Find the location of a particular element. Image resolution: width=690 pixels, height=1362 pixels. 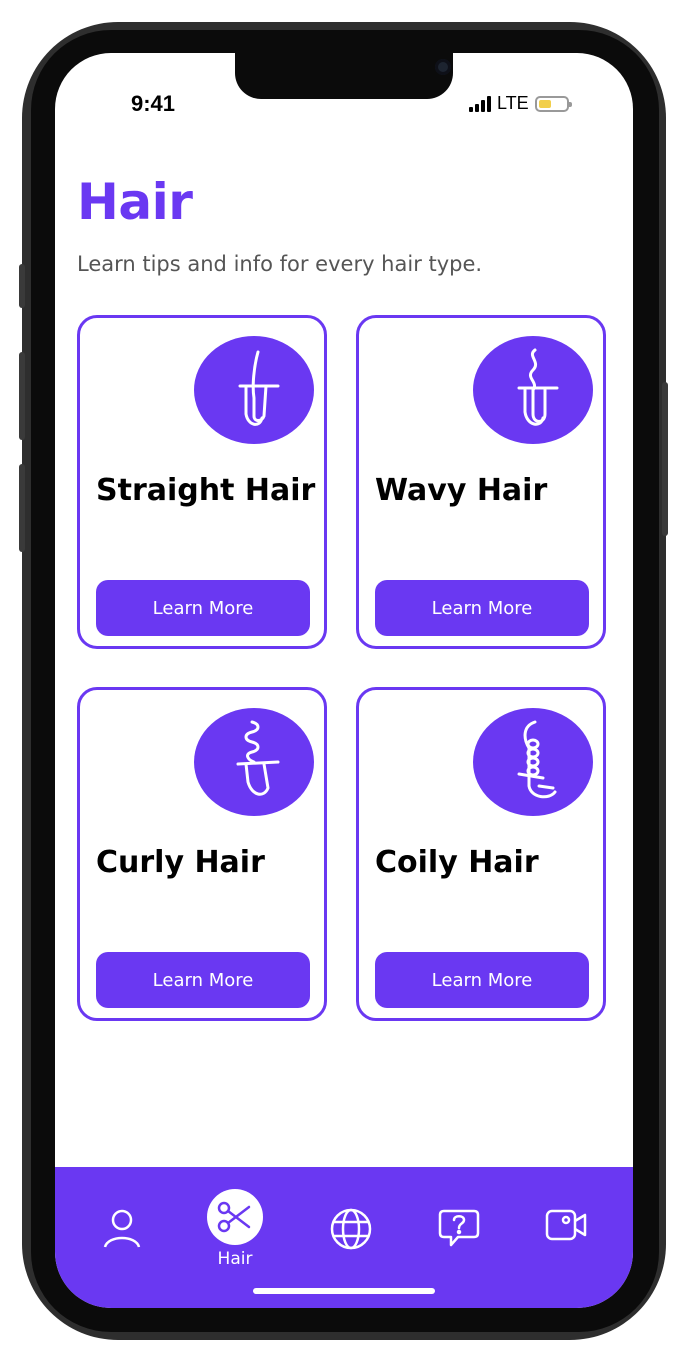

power-button is located at coordinates (665, 459).